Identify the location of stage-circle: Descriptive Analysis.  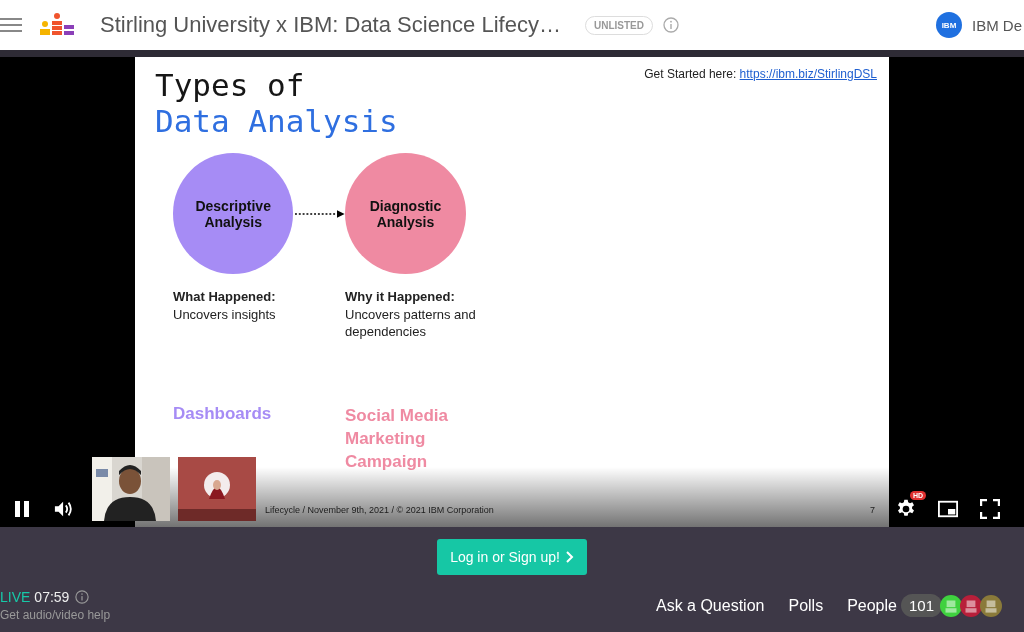
(233, 213).